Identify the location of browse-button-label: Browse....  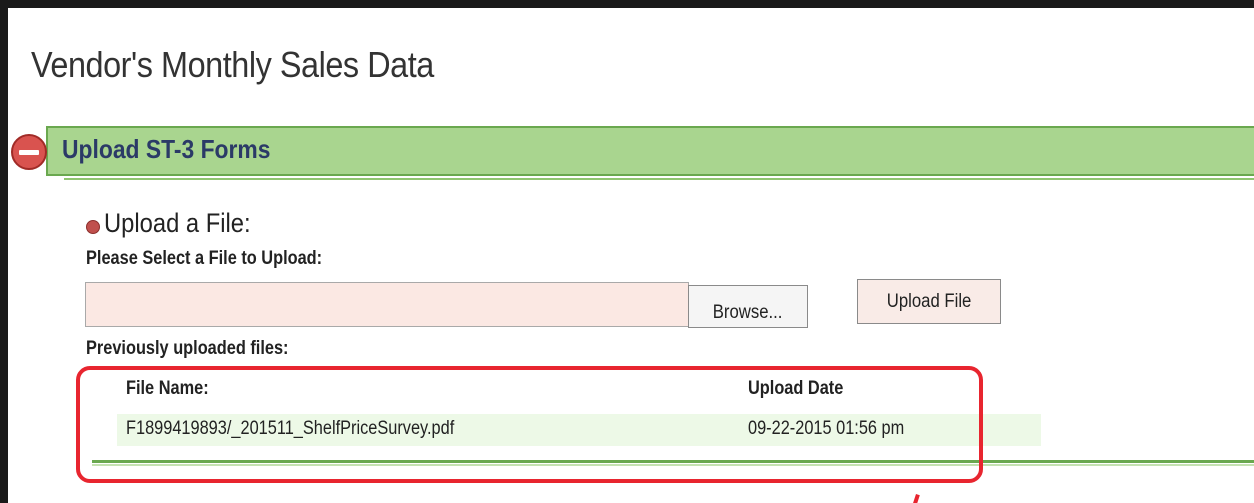
(748, 312).